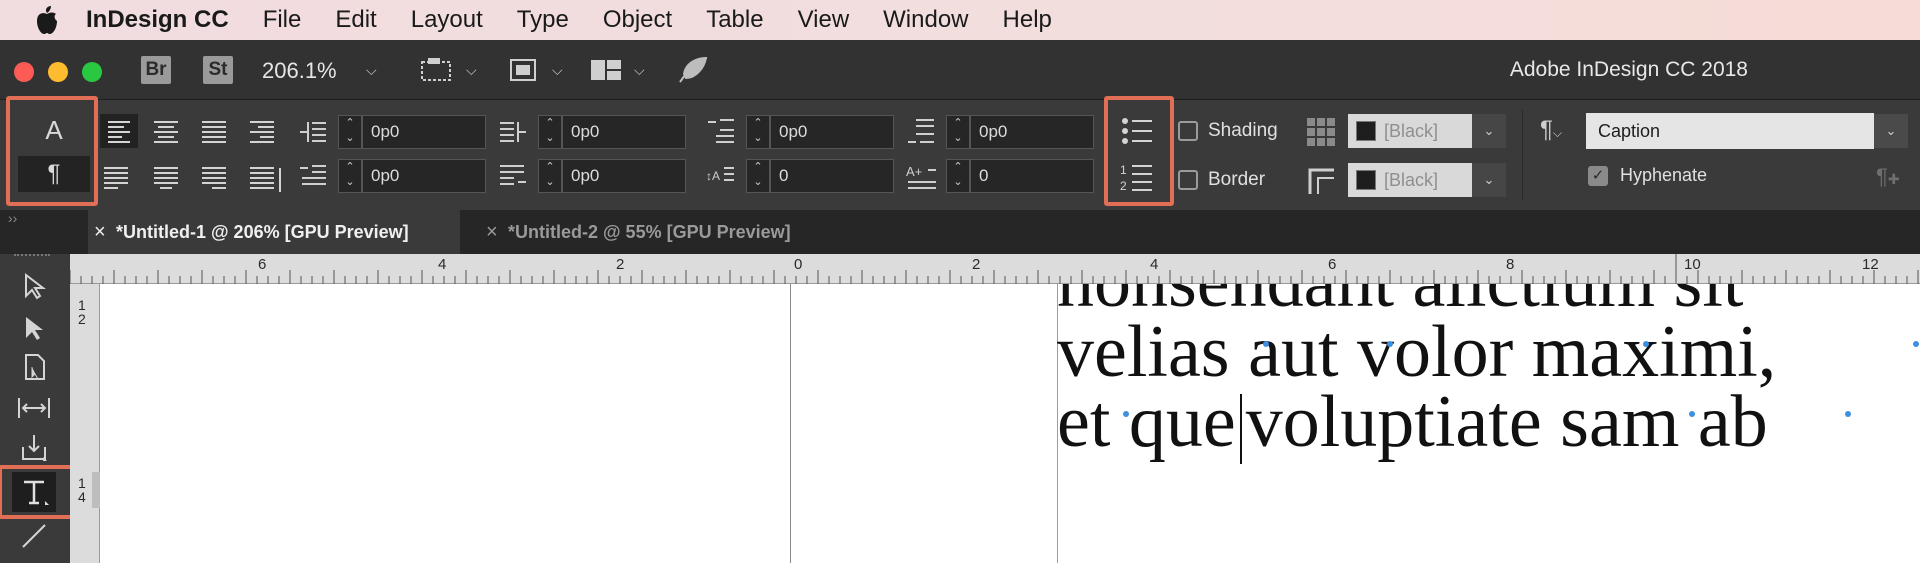 This screenshot has height=563, width=1920. Describe the element at coordinates (958, 132) in the screenshot. I see `space-after-stepper: ⌃ ⌄` at that location.